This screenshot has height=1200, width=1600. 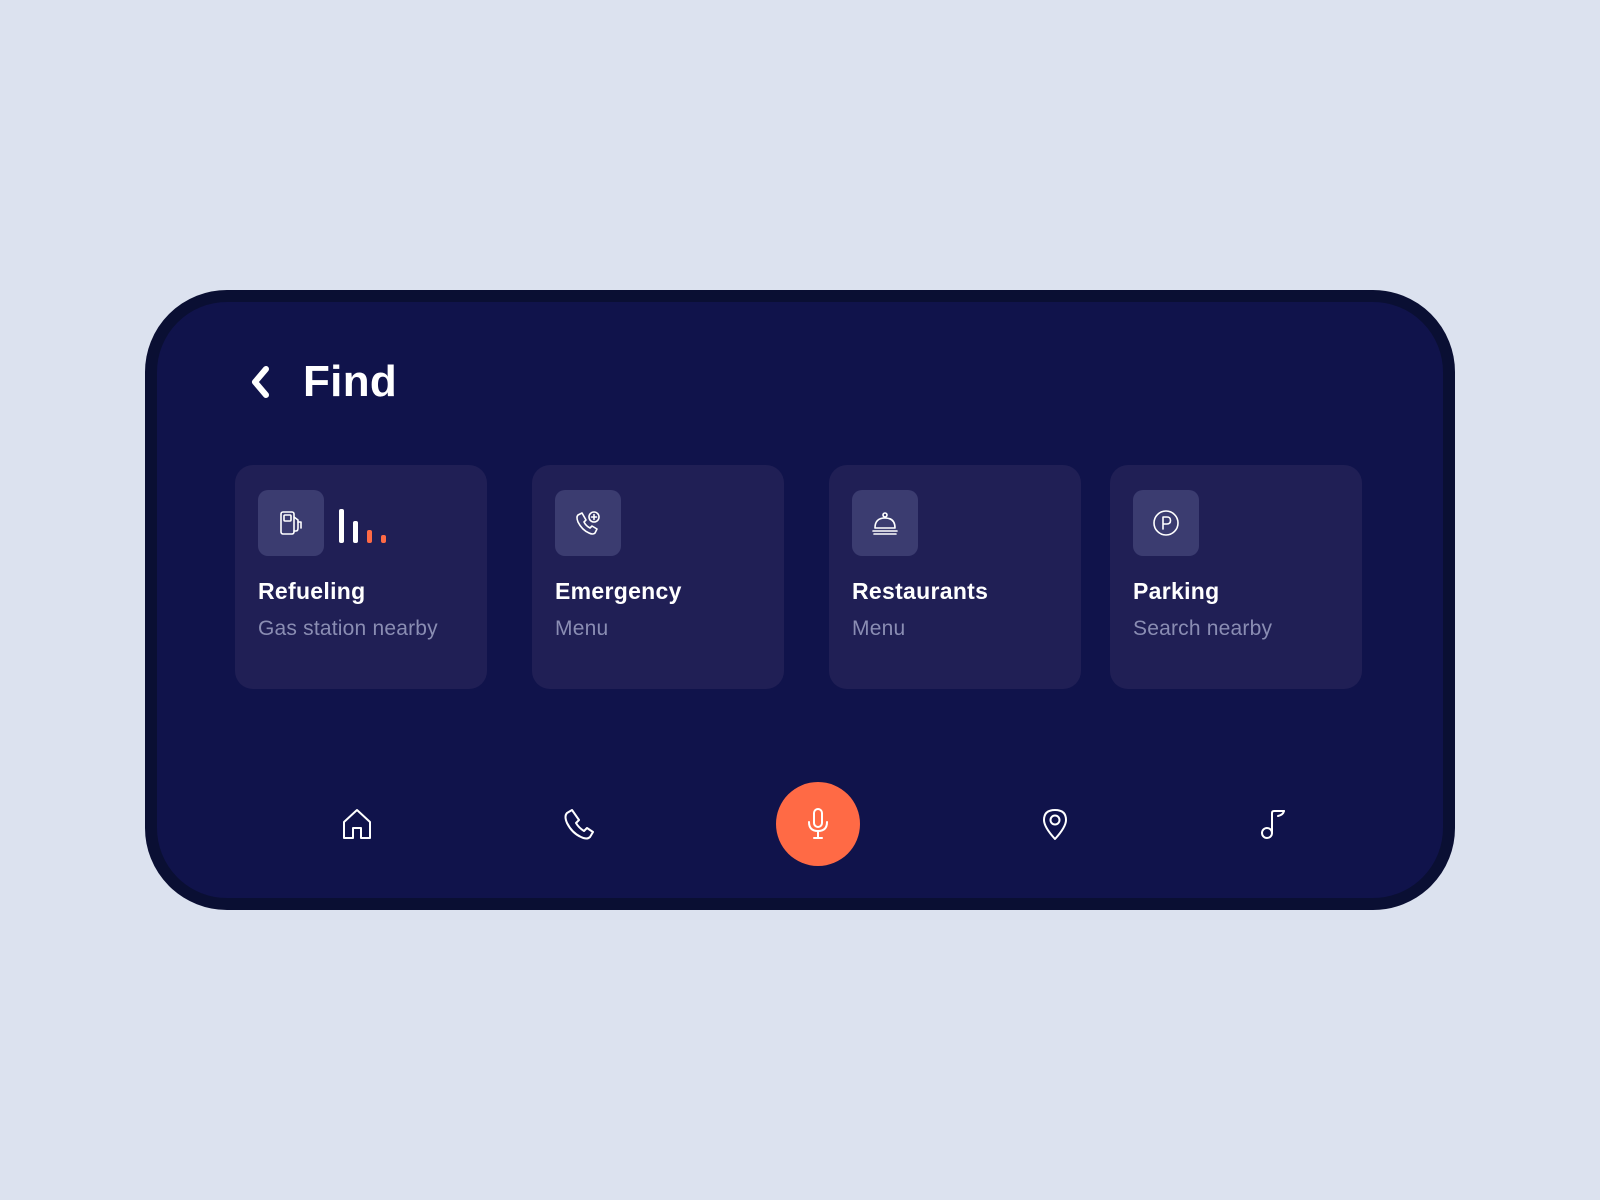 I want to click on card-emergency: Emergency Menu, so click(x=658, y=577).